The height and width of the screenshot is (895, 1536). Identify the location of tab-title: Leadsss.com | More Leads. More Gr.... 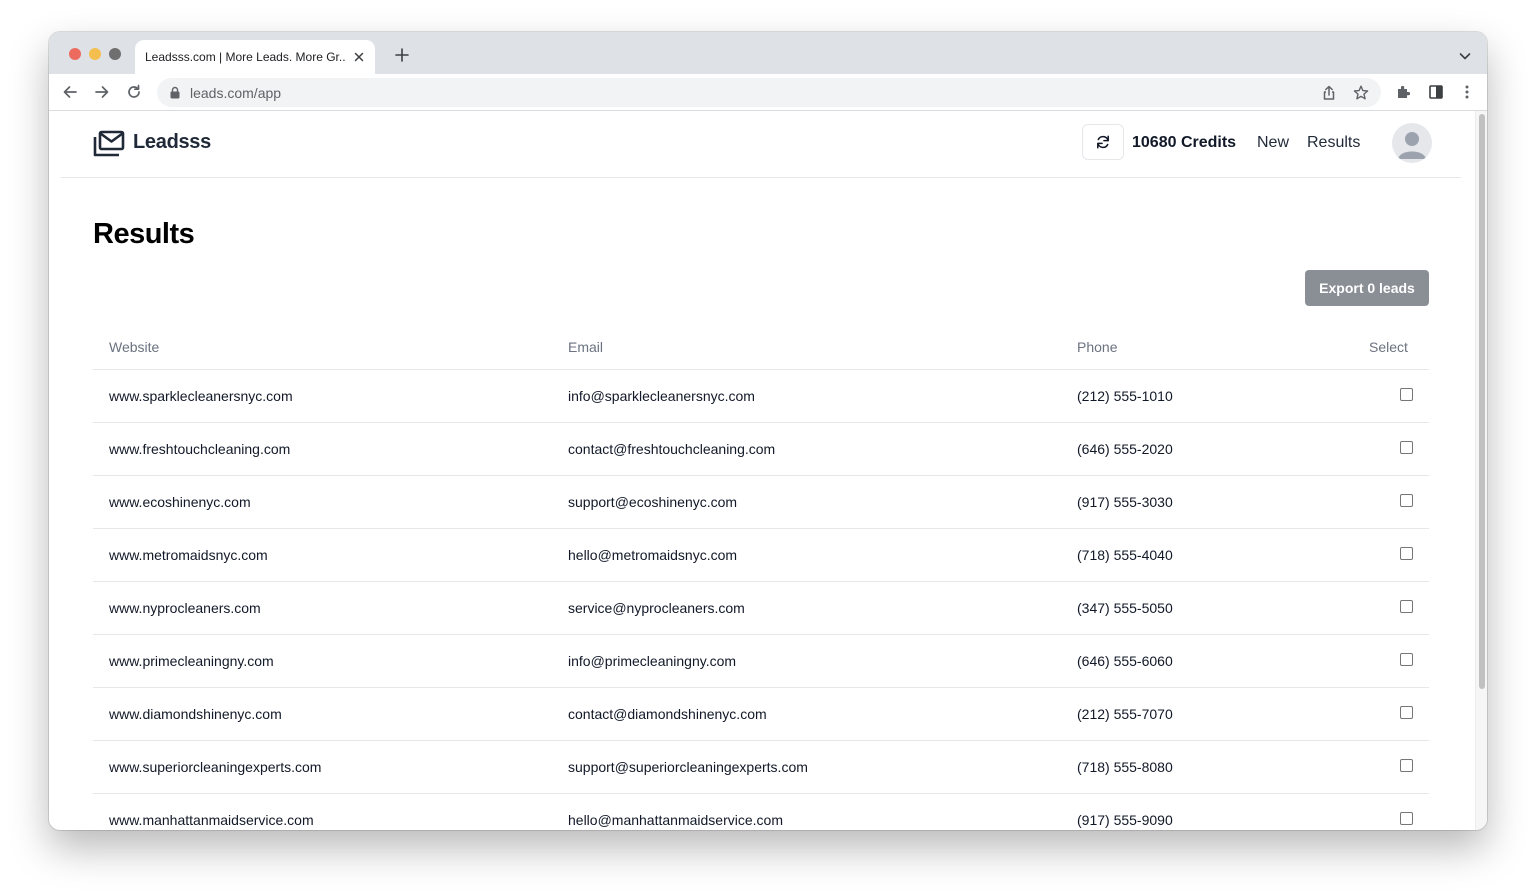
(245, 57).